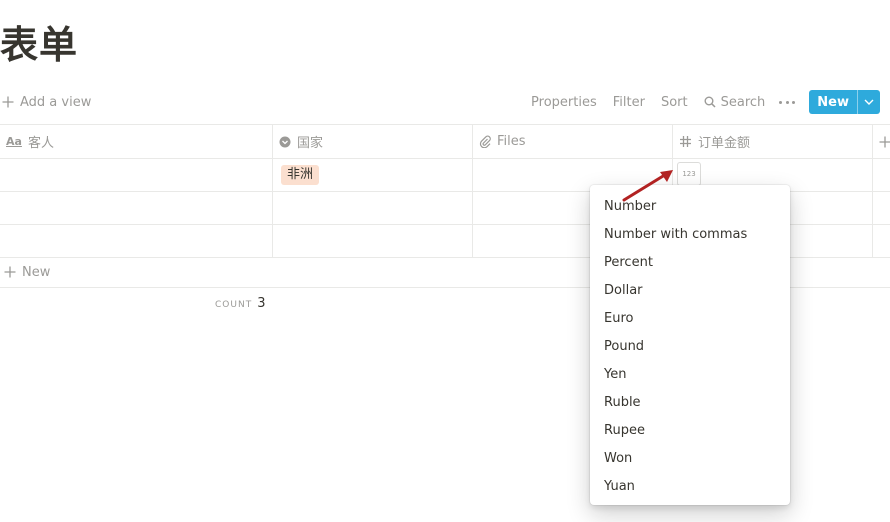 The height and width of the screenshot is (522, 890). I want to click on select-icon, so click(285, 141).